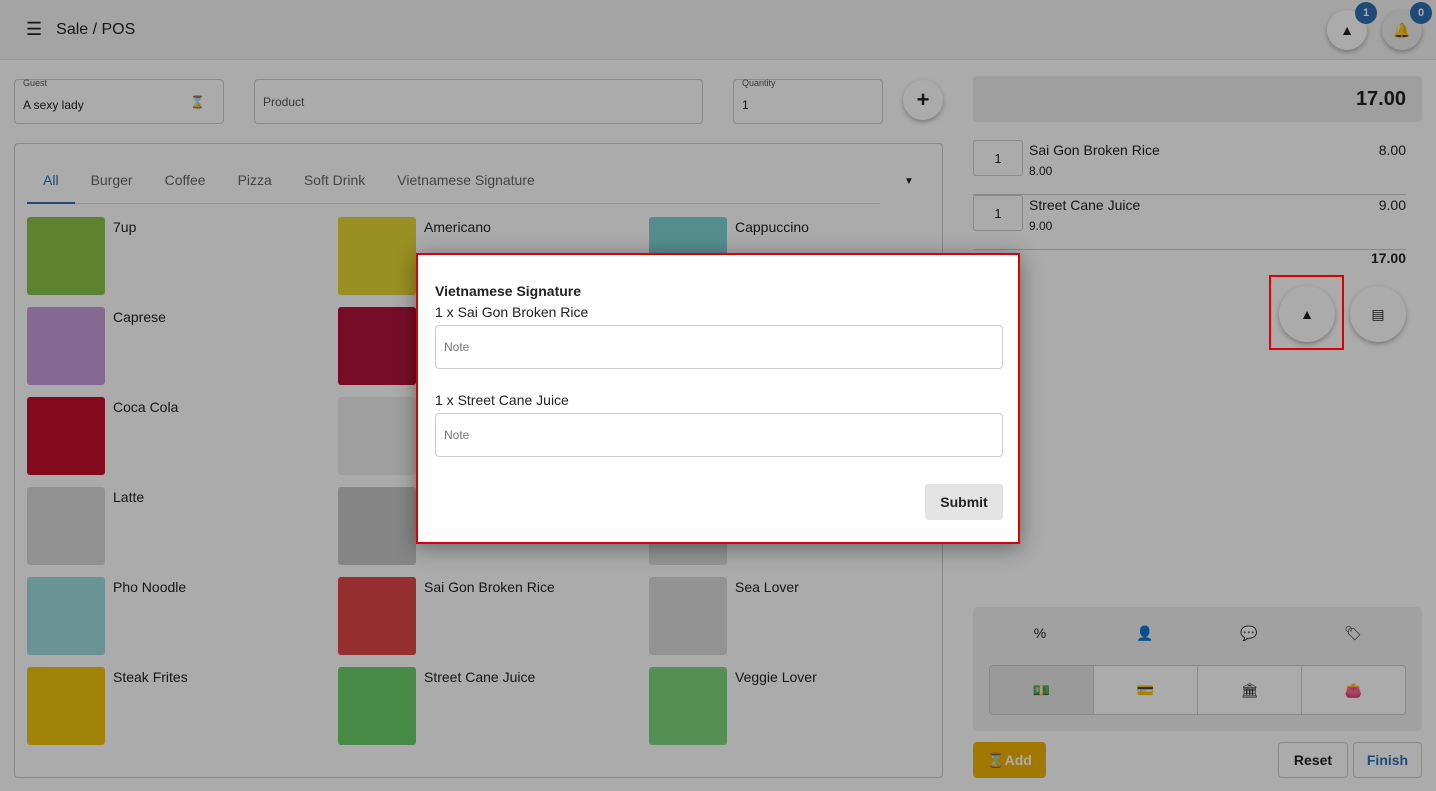  What do you see at coordinates (508, 291) in the screenshot?
I see `modal-title: Vietnamese Signature` at bounding box center [508, 291].